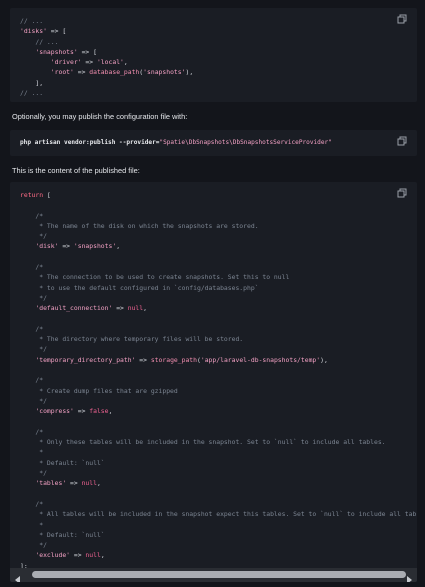 This screenshot has width=425, height=587. I want to click on code-line: 'tables' => null,, so click(68, 483).